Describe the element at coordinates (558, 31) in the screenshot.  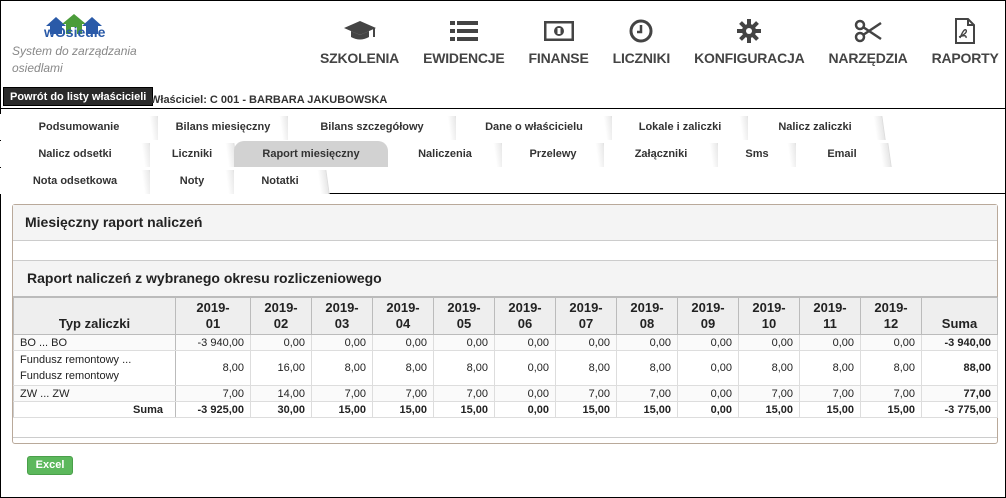
I see `money-icon` at that location.